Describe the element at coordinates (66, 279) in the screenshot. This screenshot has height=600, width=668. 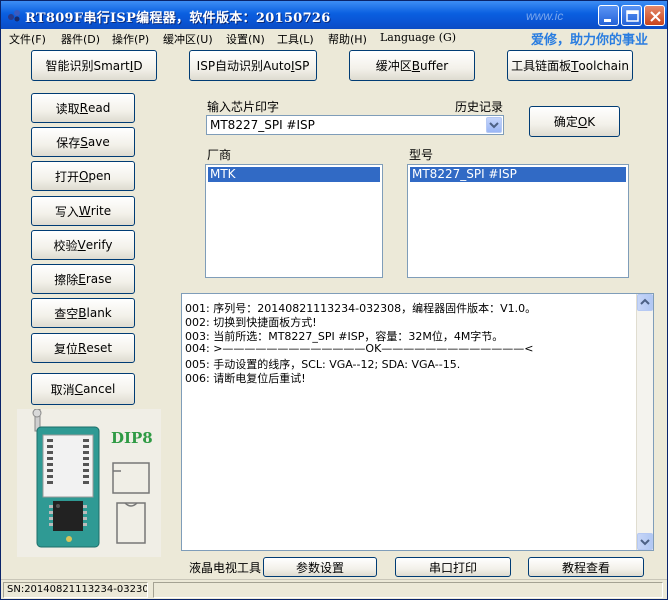
I see `erase-cn: 擦除` at that location.